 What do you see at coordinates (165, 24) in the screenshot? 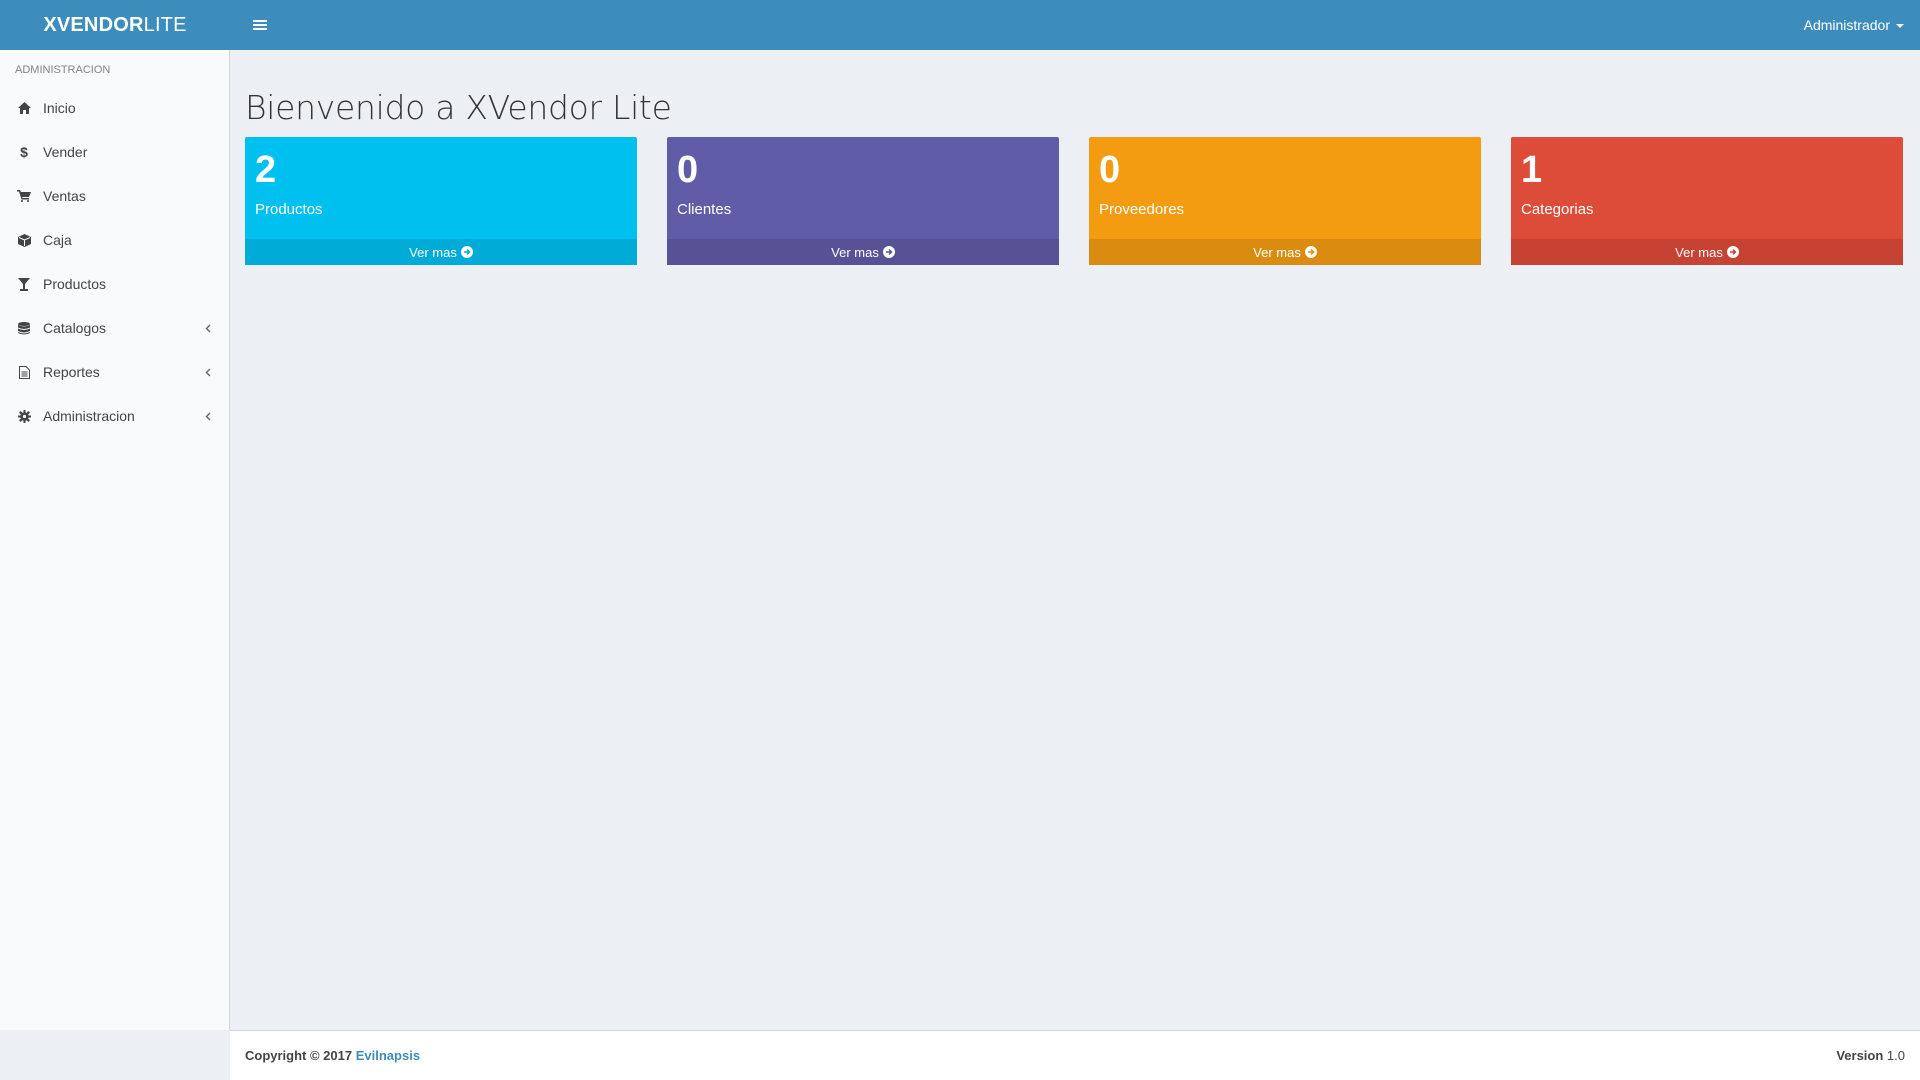
I see `logo-light-text: LITE` at bounding box center [165, 24].